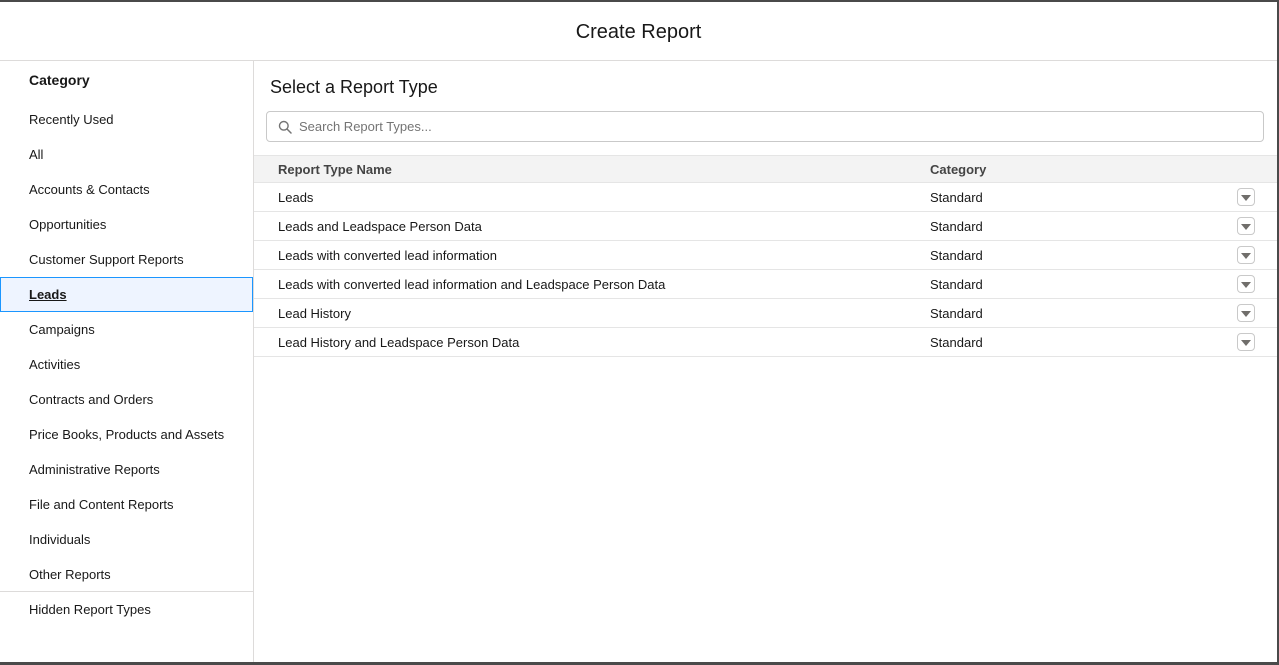  I want to click on search-box, so click(765, 126).